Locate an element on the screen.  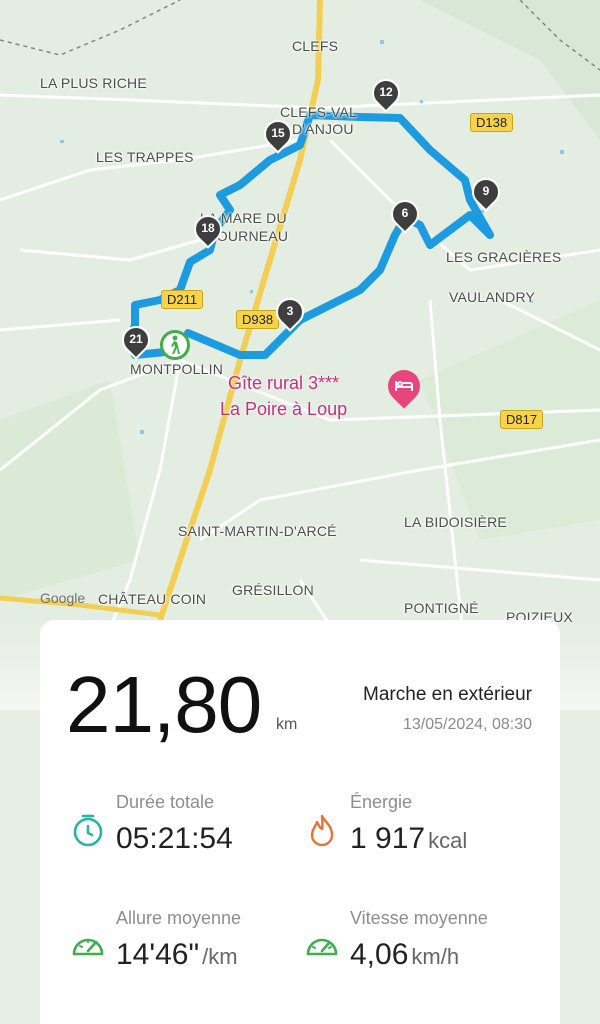
route-marker-21: 21 is located at coordinates (136, 340).